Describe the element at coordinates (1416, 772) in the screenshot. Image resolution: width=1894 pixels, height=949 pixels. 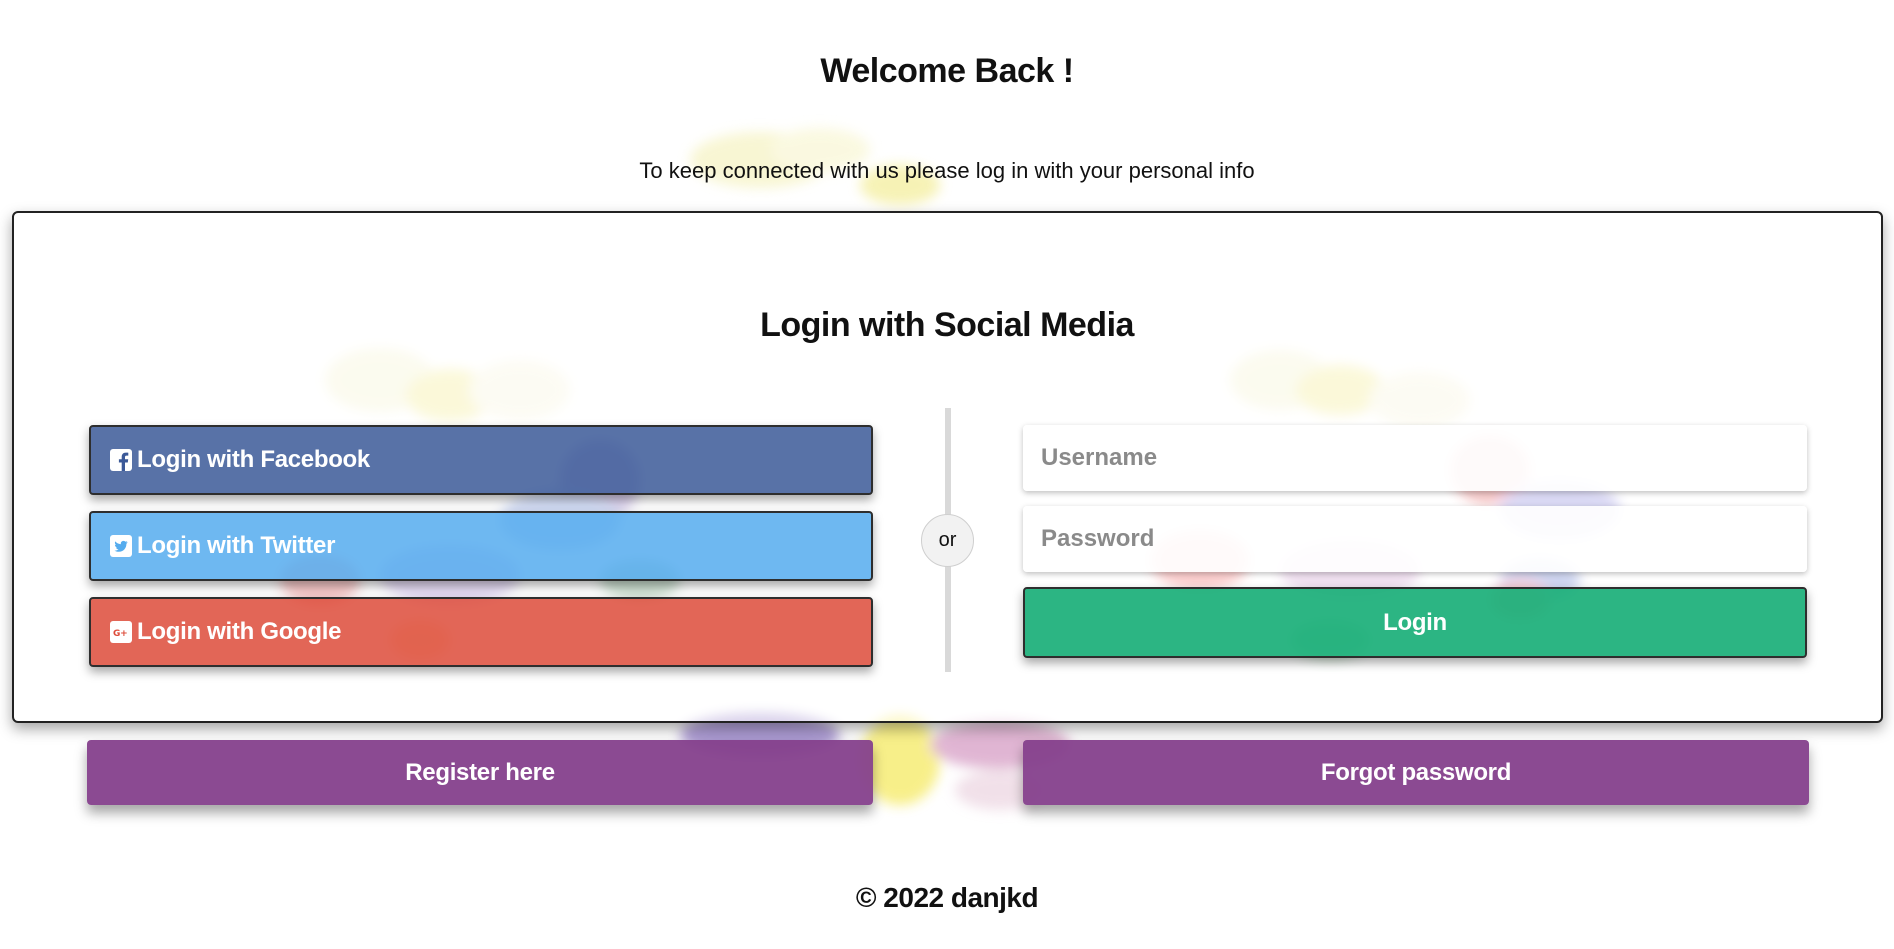
I see `forgot-password-button: Forgot password` at that location.